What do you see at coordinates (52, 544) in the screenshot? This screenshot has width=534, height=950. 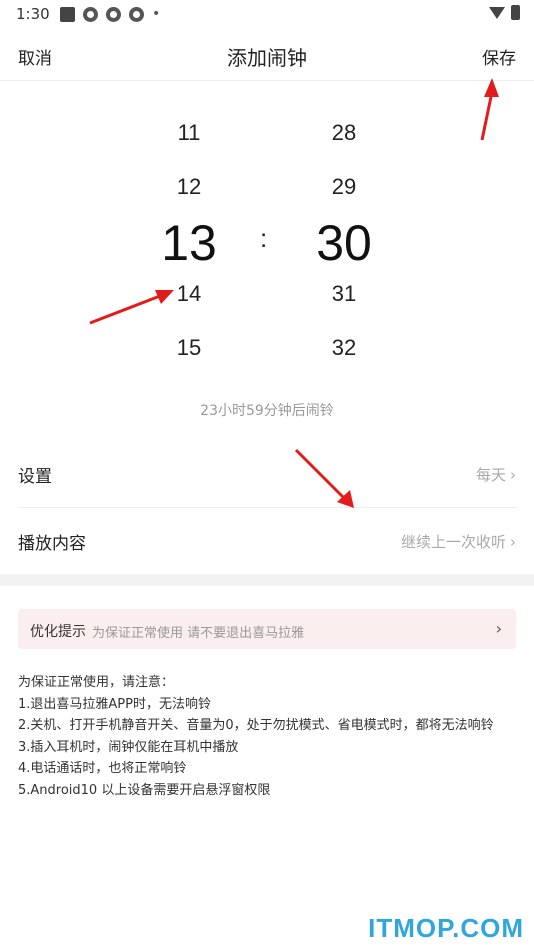 I see `play-content-label: 播放内容` at bounding box center [52, 544].